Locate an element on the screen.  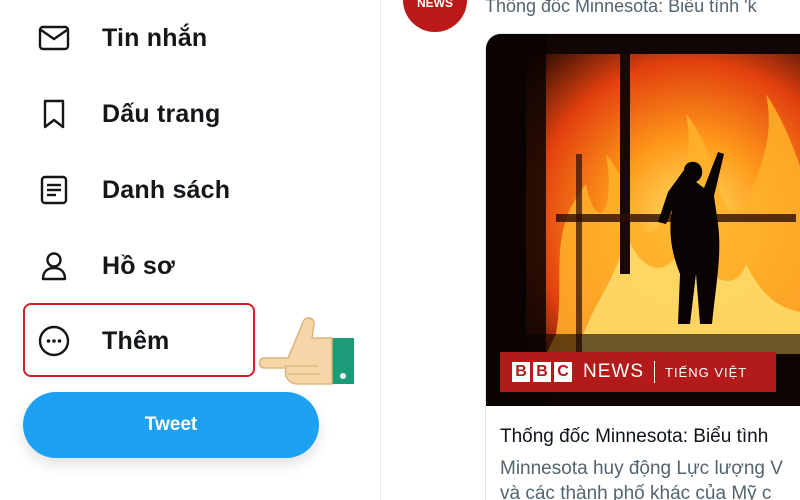
more-circle-icon is located at coordinates (54, 341).